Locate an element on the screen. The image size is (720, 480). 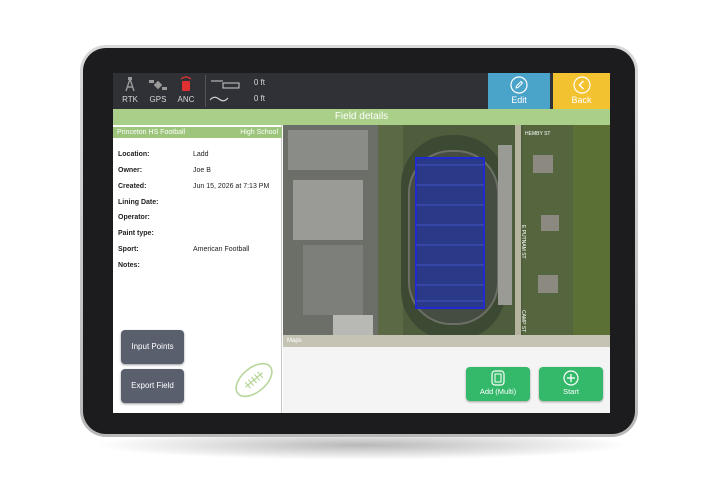
add-multi-icon is located at coordinates (498, 378).